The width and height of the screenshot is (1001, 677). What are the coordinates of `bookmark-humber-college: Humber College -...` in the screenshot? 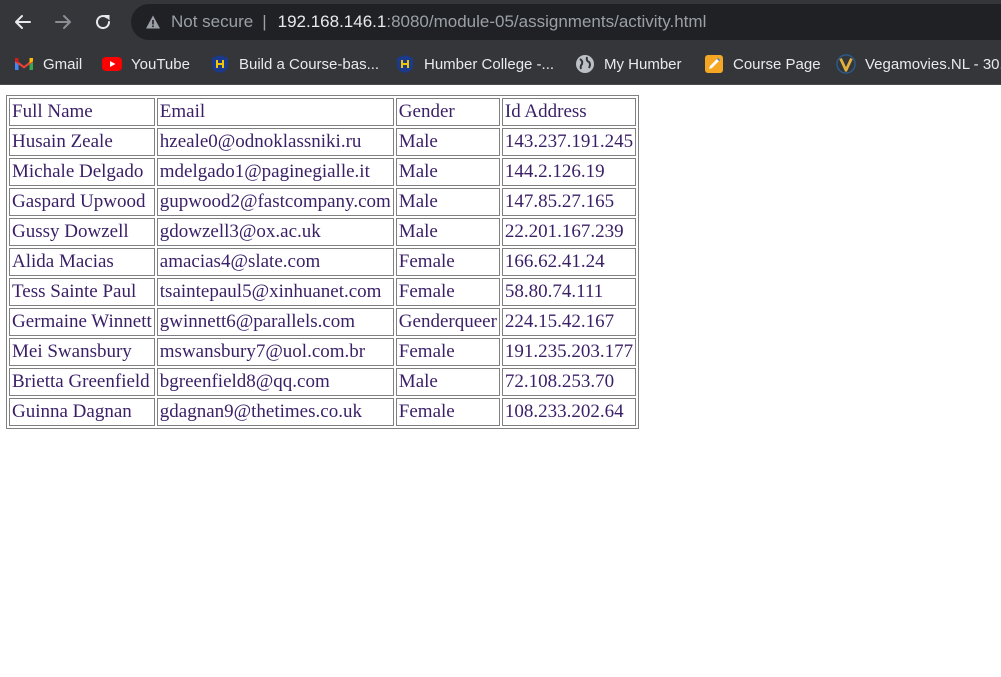 It's located at (474, 64).